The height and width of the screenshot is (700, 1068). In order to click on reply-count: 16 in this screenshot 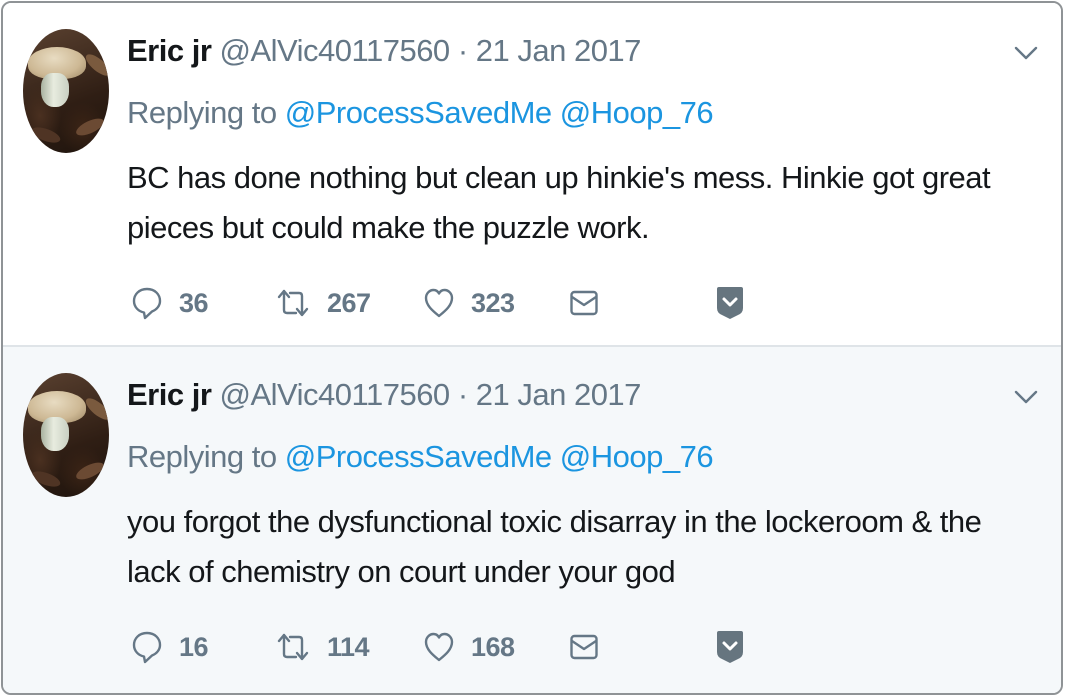, I will do `click(194, 646)`.